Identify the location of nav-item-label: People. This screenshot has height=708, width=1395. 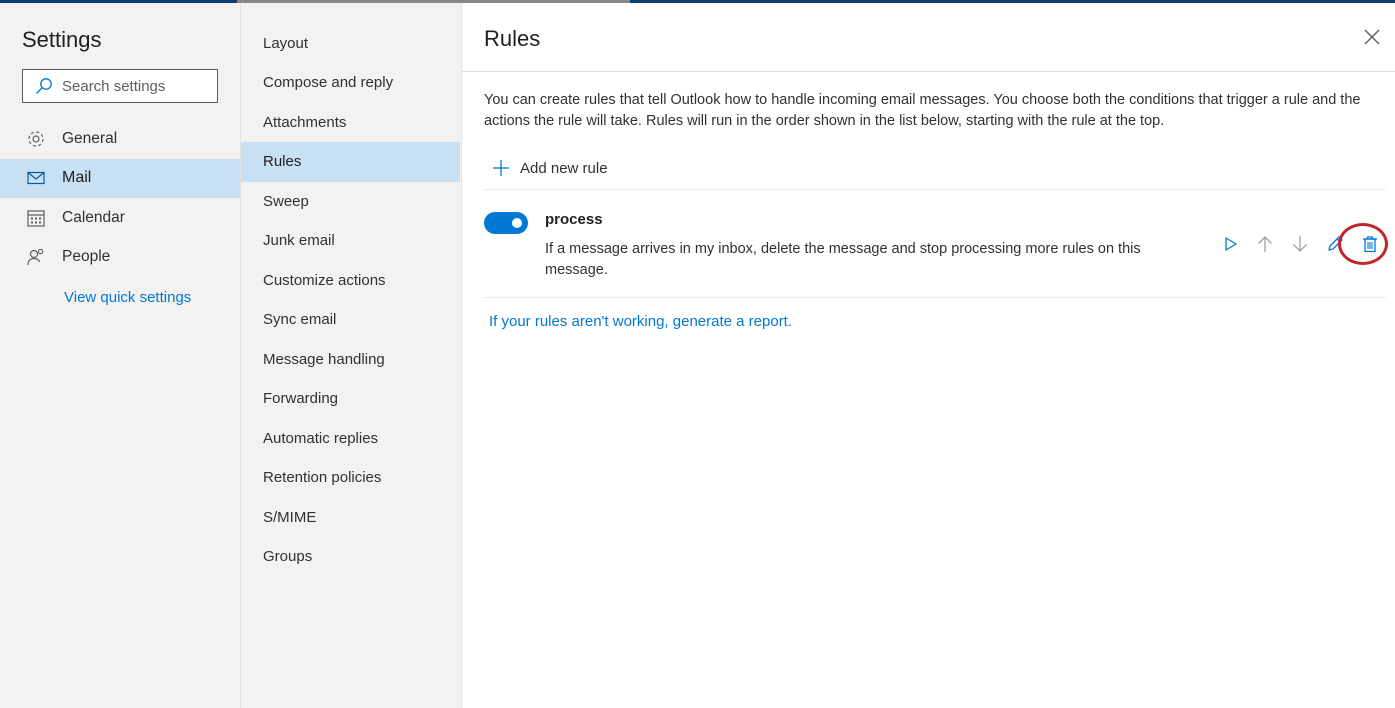
(86, 257).